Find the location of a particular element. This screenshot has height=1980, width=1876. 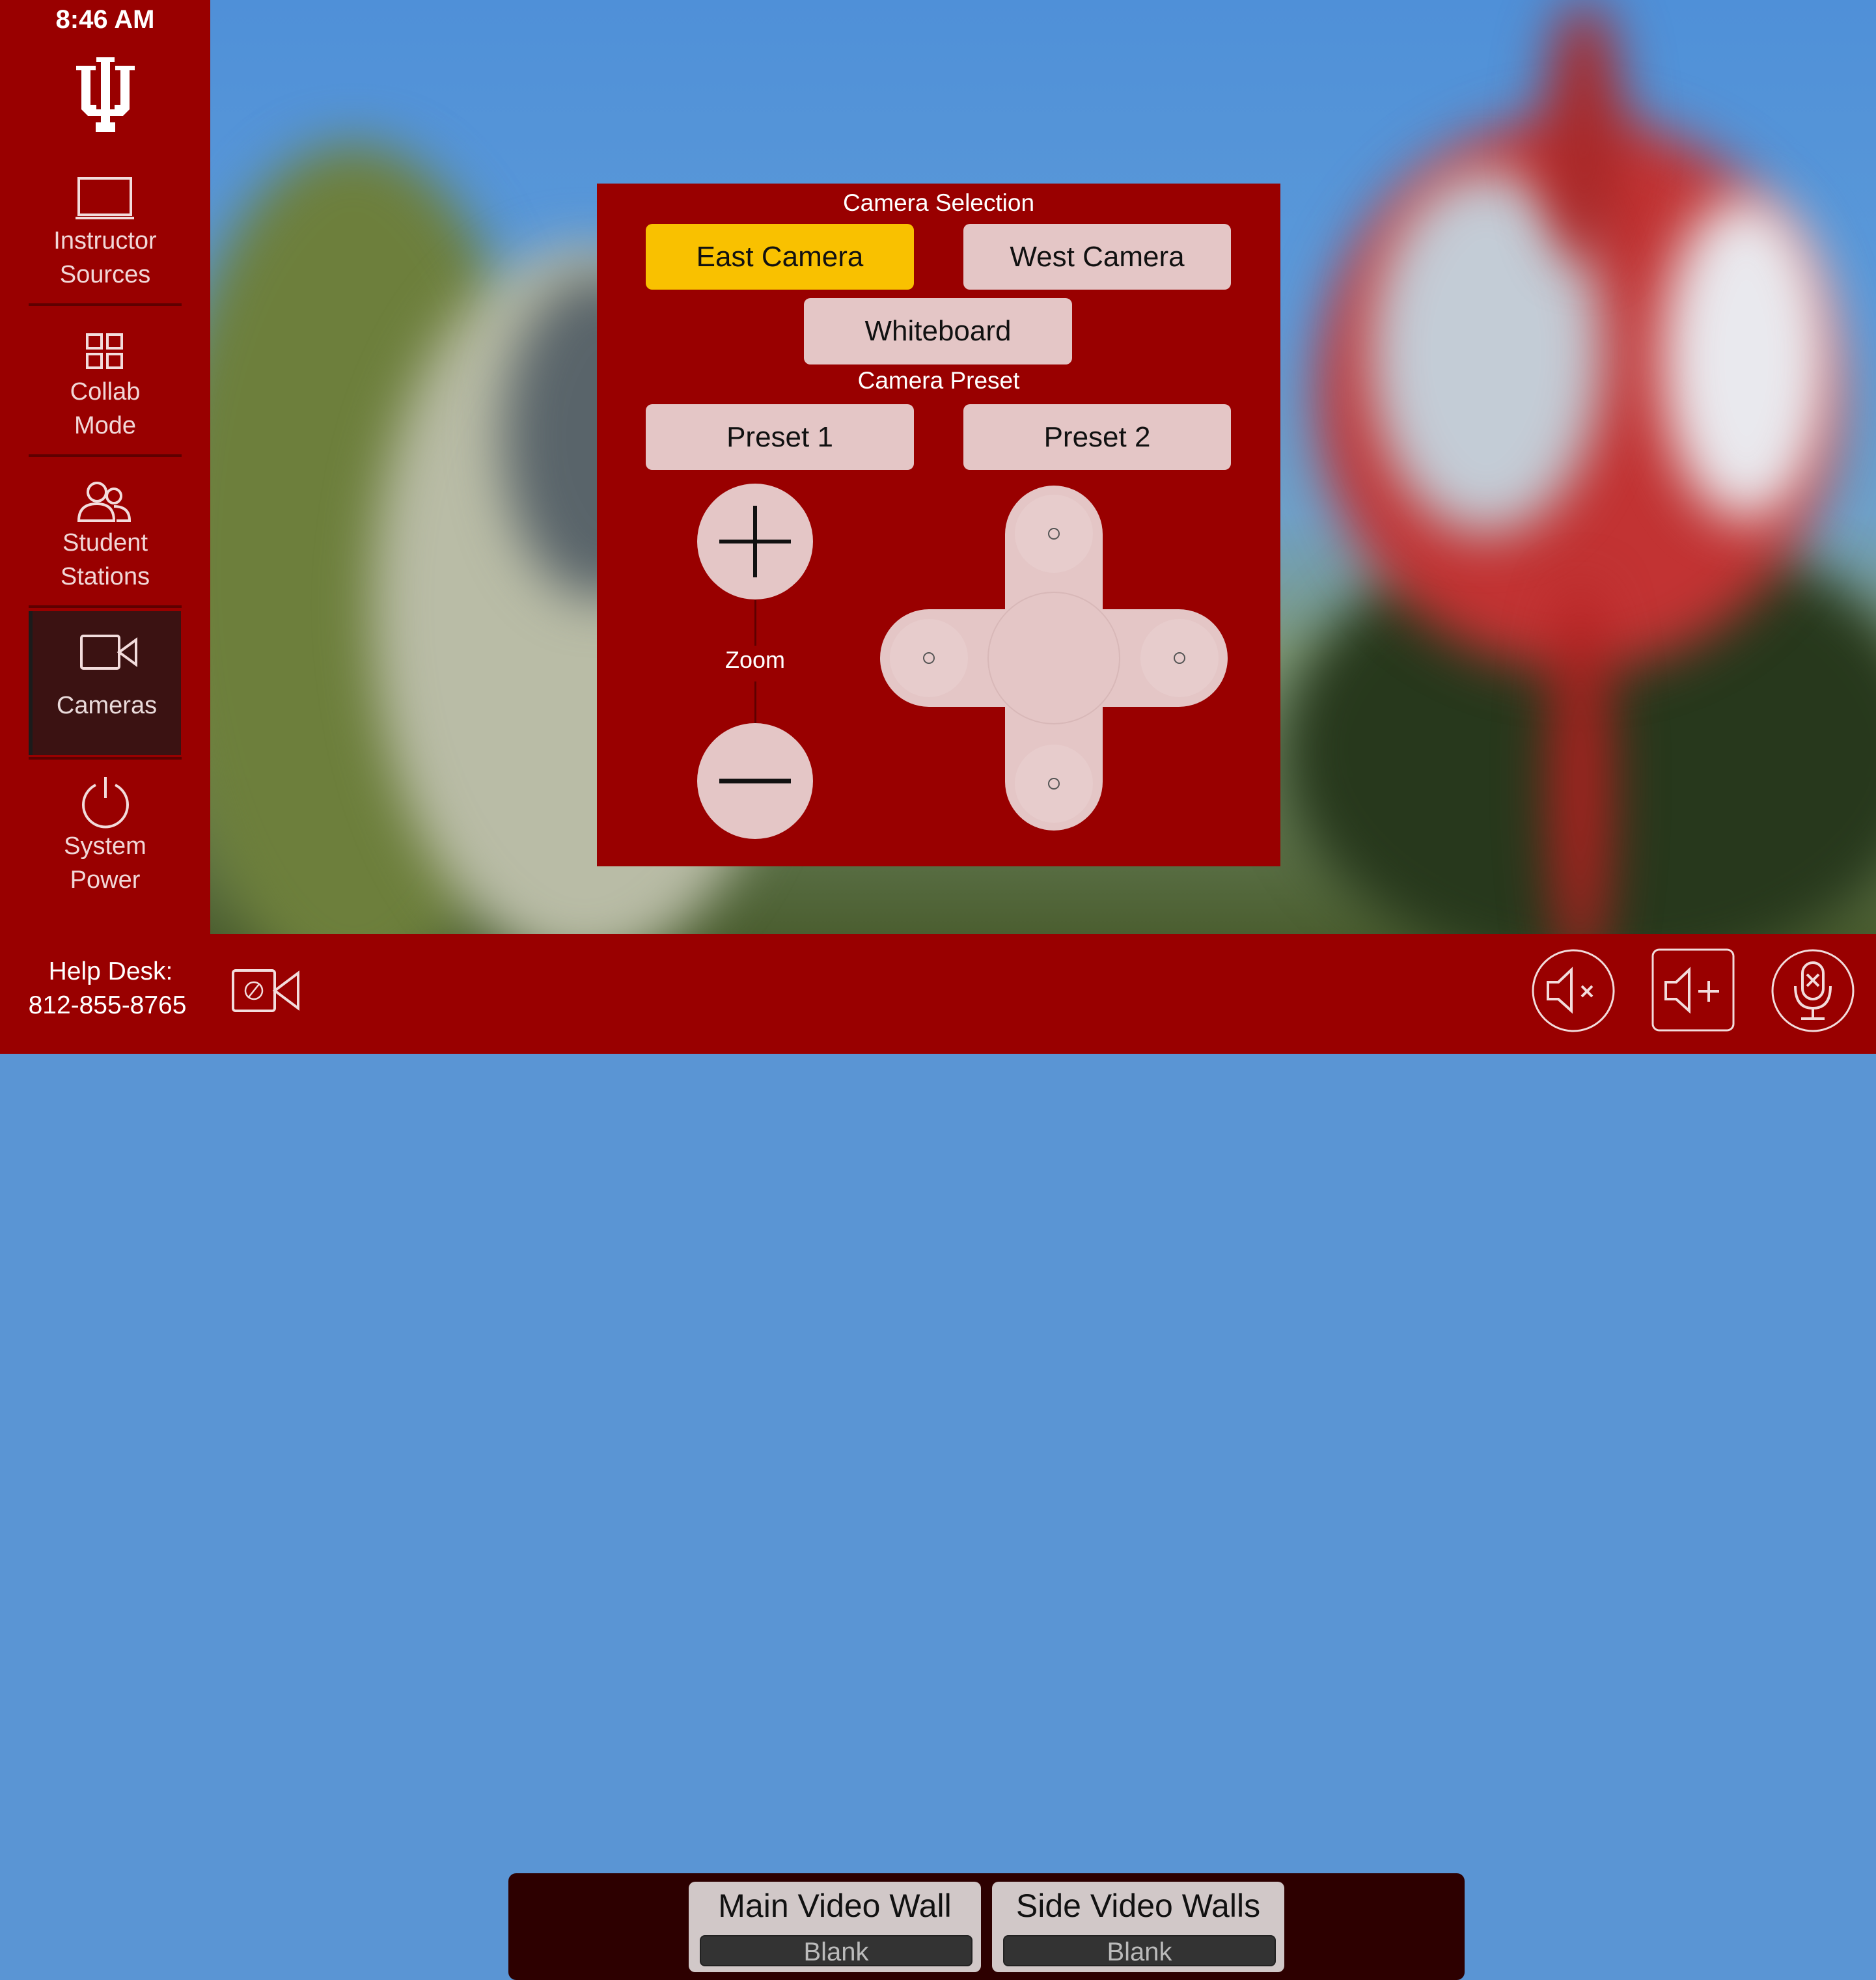

zoom-out-button is located at coordinates (755, 781).